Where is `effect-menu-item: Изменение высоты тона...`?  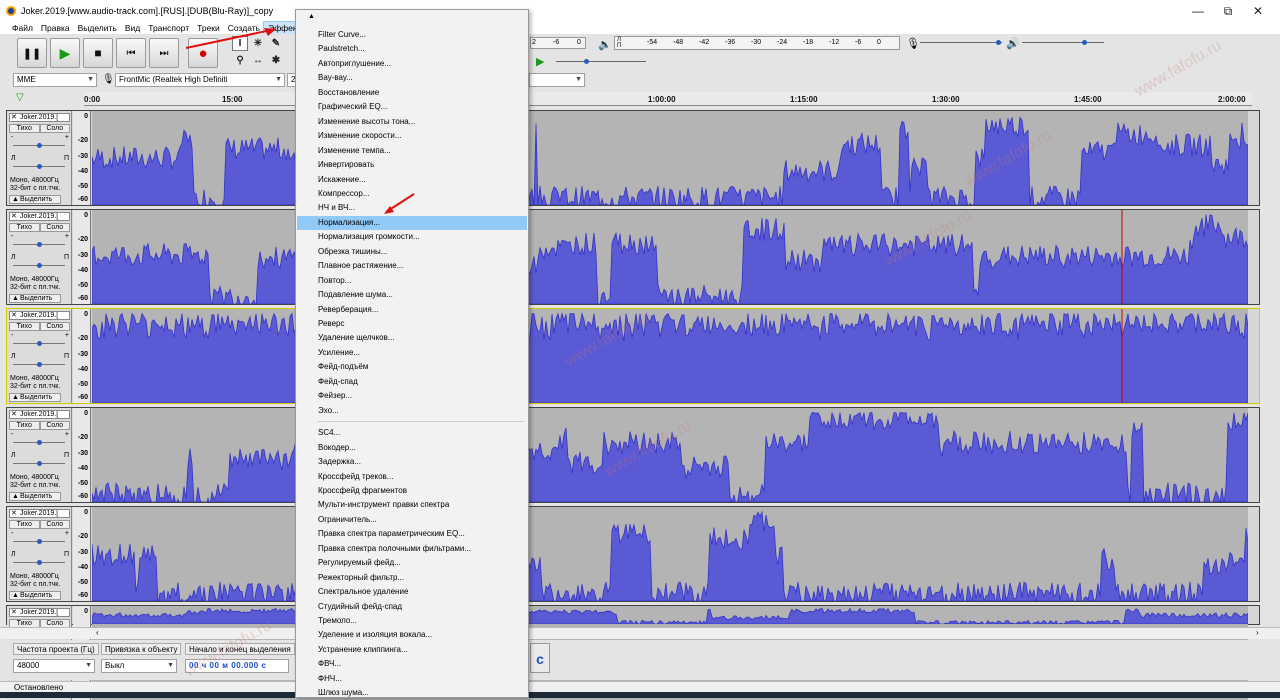
effect-menu-item: Изменение высоты тона... is located at coordinates (412, 122).